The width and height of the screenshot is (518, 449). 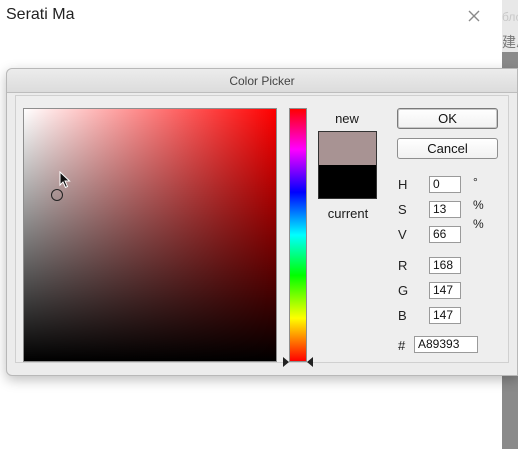 What do you see at coordinates (347, 181) in the screenshot?
I see `current-color-swatch` at bounding box center [347, 181].